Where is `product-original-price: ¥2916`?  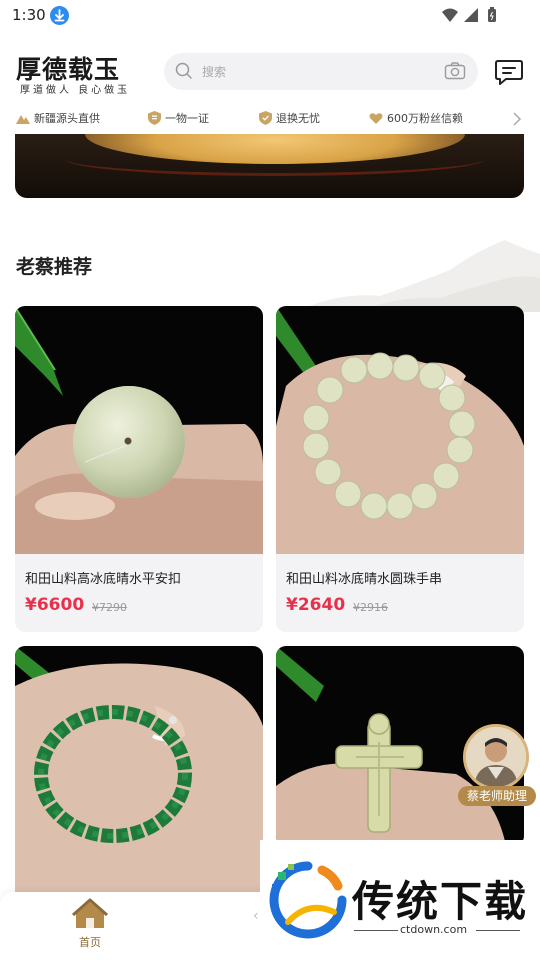
product-original-price: ¥2916 is located at coordinates (370, 607).